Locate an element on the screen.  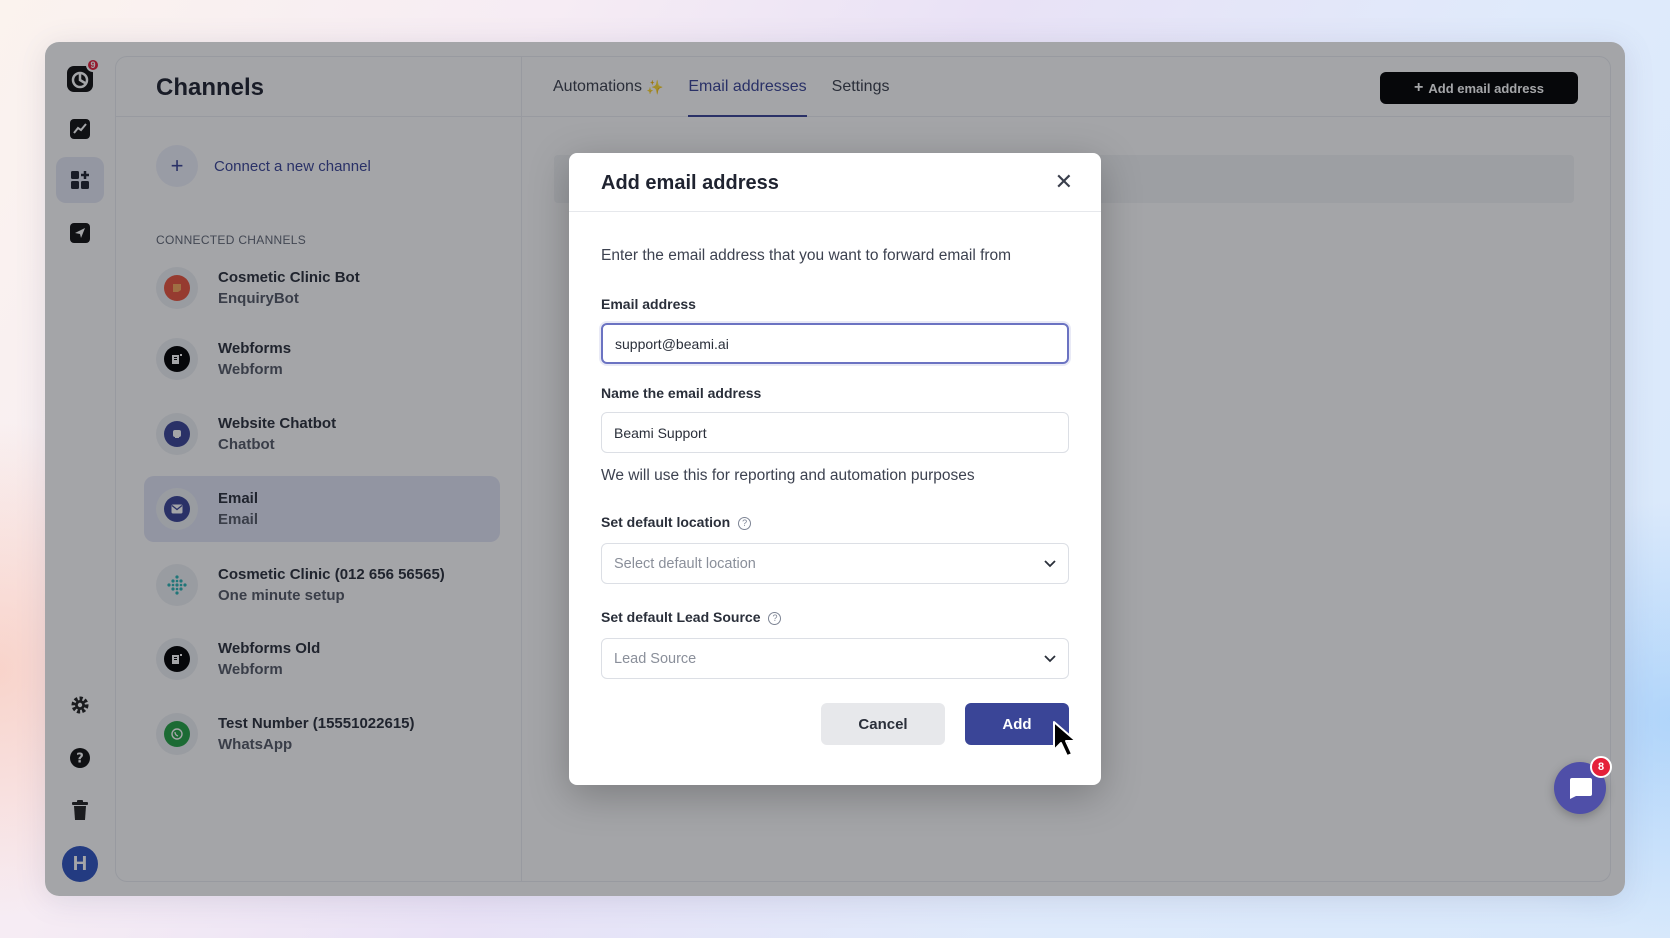
chat-icon is located at coordinates (1581, 788).